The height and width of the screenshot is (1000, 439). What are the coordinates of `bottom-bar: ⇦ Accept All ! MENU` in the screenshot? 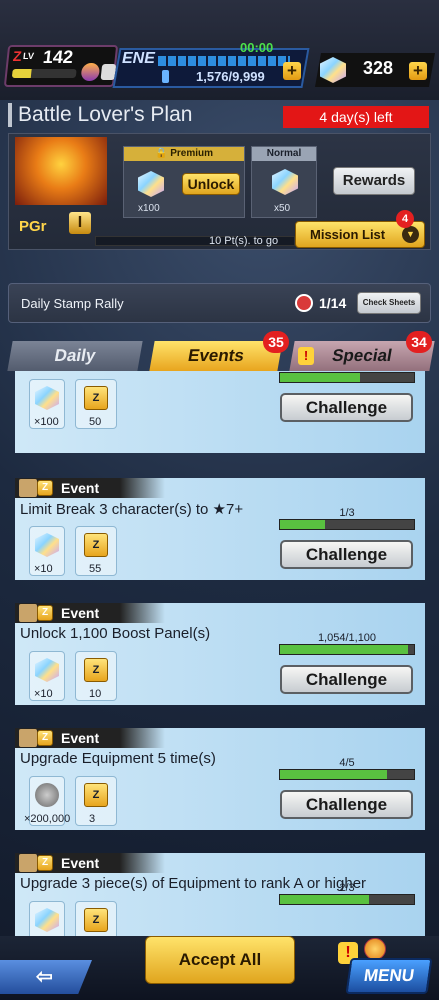 It's located at (219, 968).